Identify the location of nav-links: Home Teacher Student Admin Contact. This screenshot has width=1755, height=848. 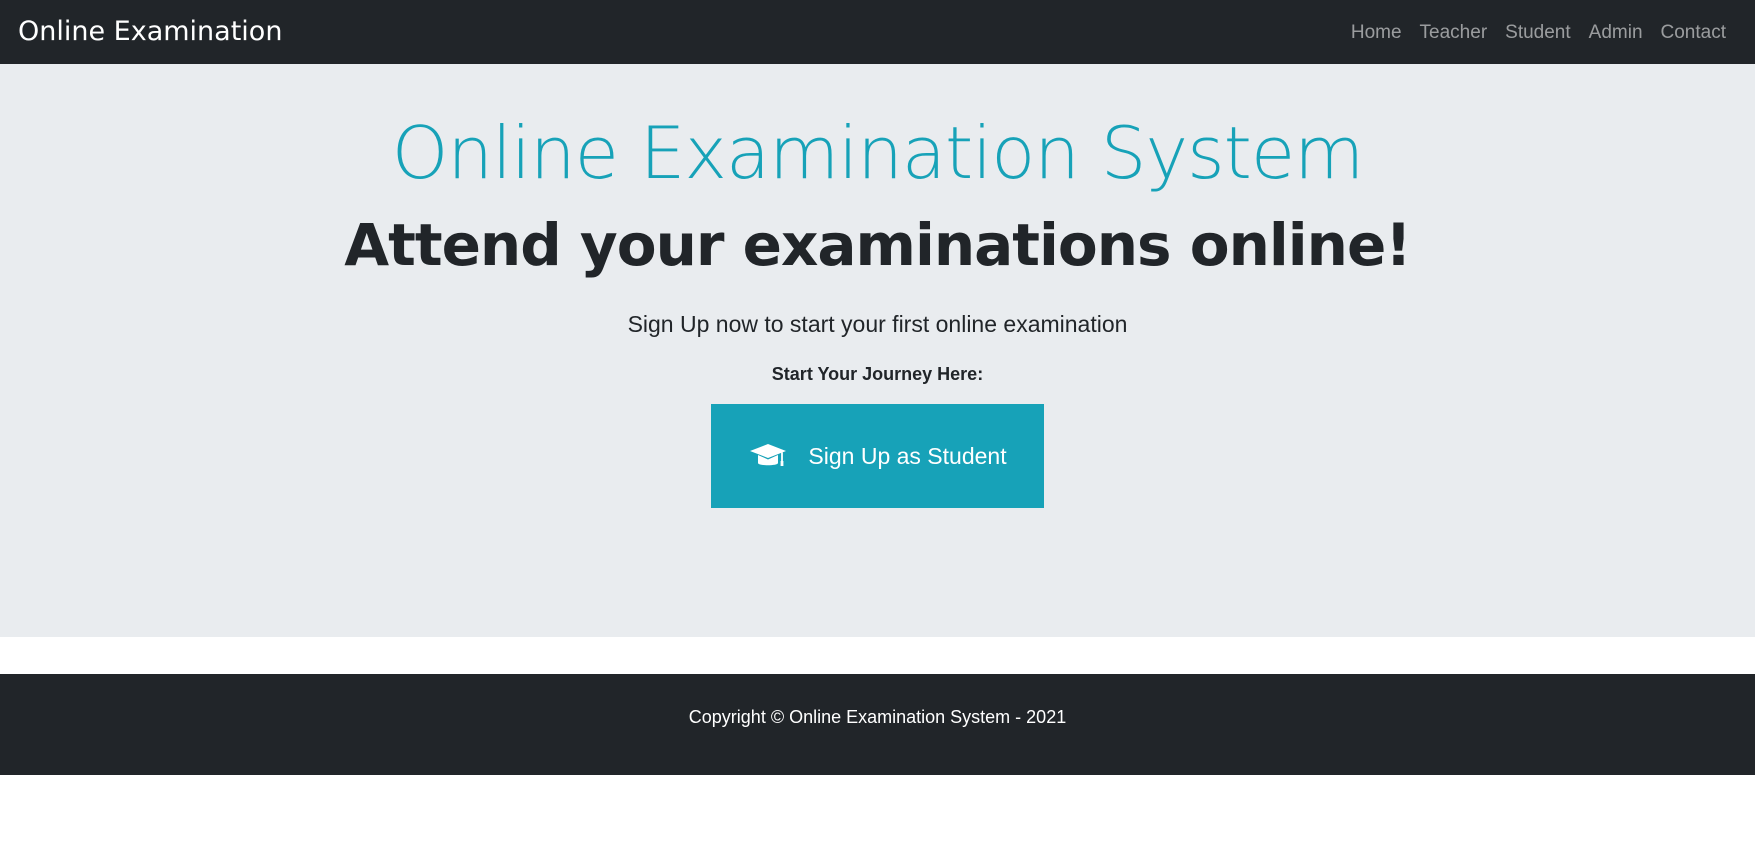
(1538, 33).